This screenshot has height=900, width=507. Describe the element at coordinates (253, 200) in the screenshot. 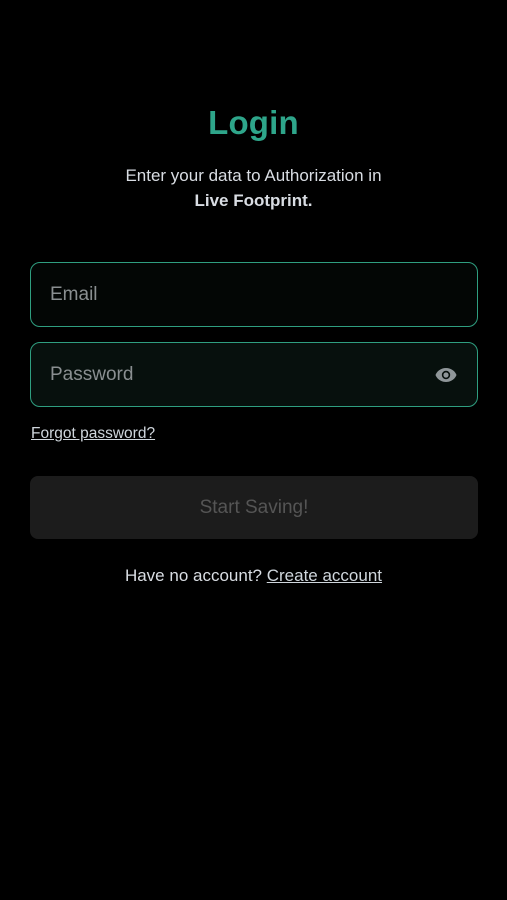

I see `subtitle-app-name: Live Footprint.` at that location.